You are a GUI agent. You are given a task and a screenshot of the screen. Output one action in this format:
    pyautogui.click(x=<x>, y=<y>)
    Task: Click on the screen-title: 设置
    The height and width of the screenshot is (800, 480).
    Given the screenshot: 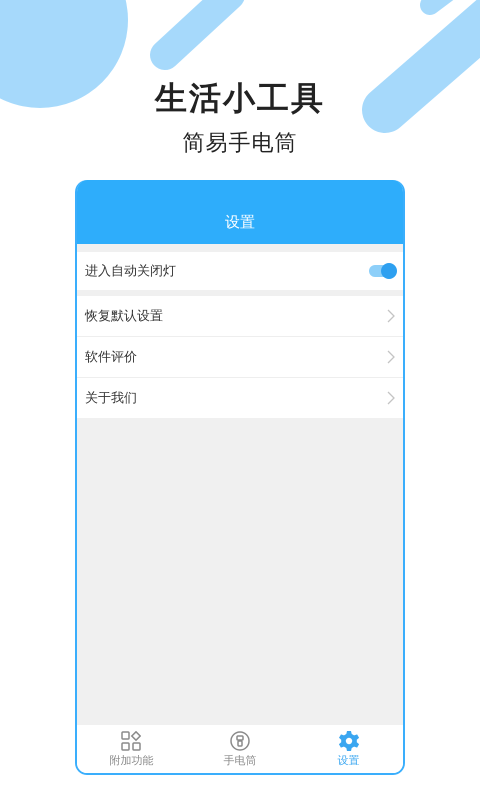 What is the action you would take?
    pyautogui.click(x=240, y=222)
    